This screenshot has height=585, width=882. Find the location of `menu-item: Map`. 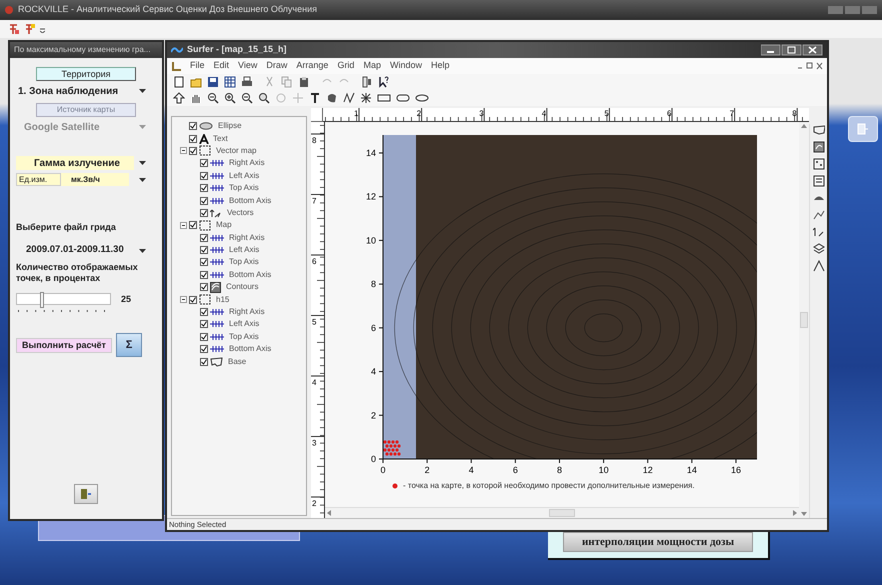

menu-item: Map is located at coordinates (372, 66).